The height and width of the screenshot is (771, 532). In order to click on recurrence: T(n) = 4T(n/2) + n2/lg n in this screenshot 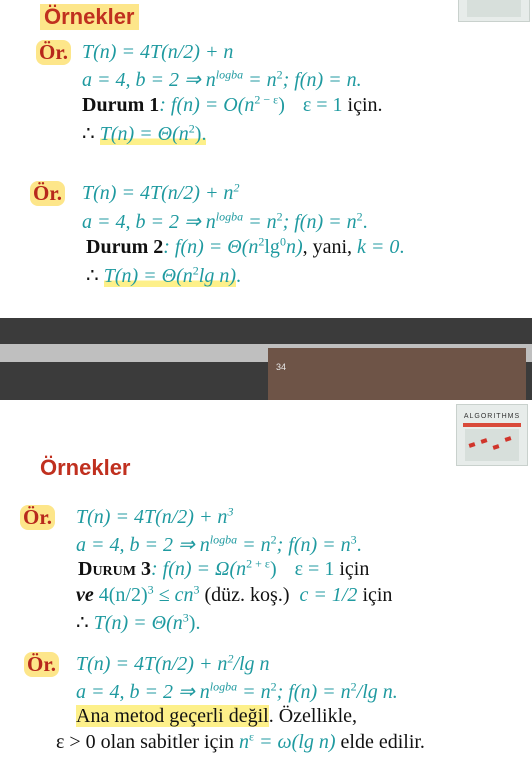, I will do `click(173, 663)`.